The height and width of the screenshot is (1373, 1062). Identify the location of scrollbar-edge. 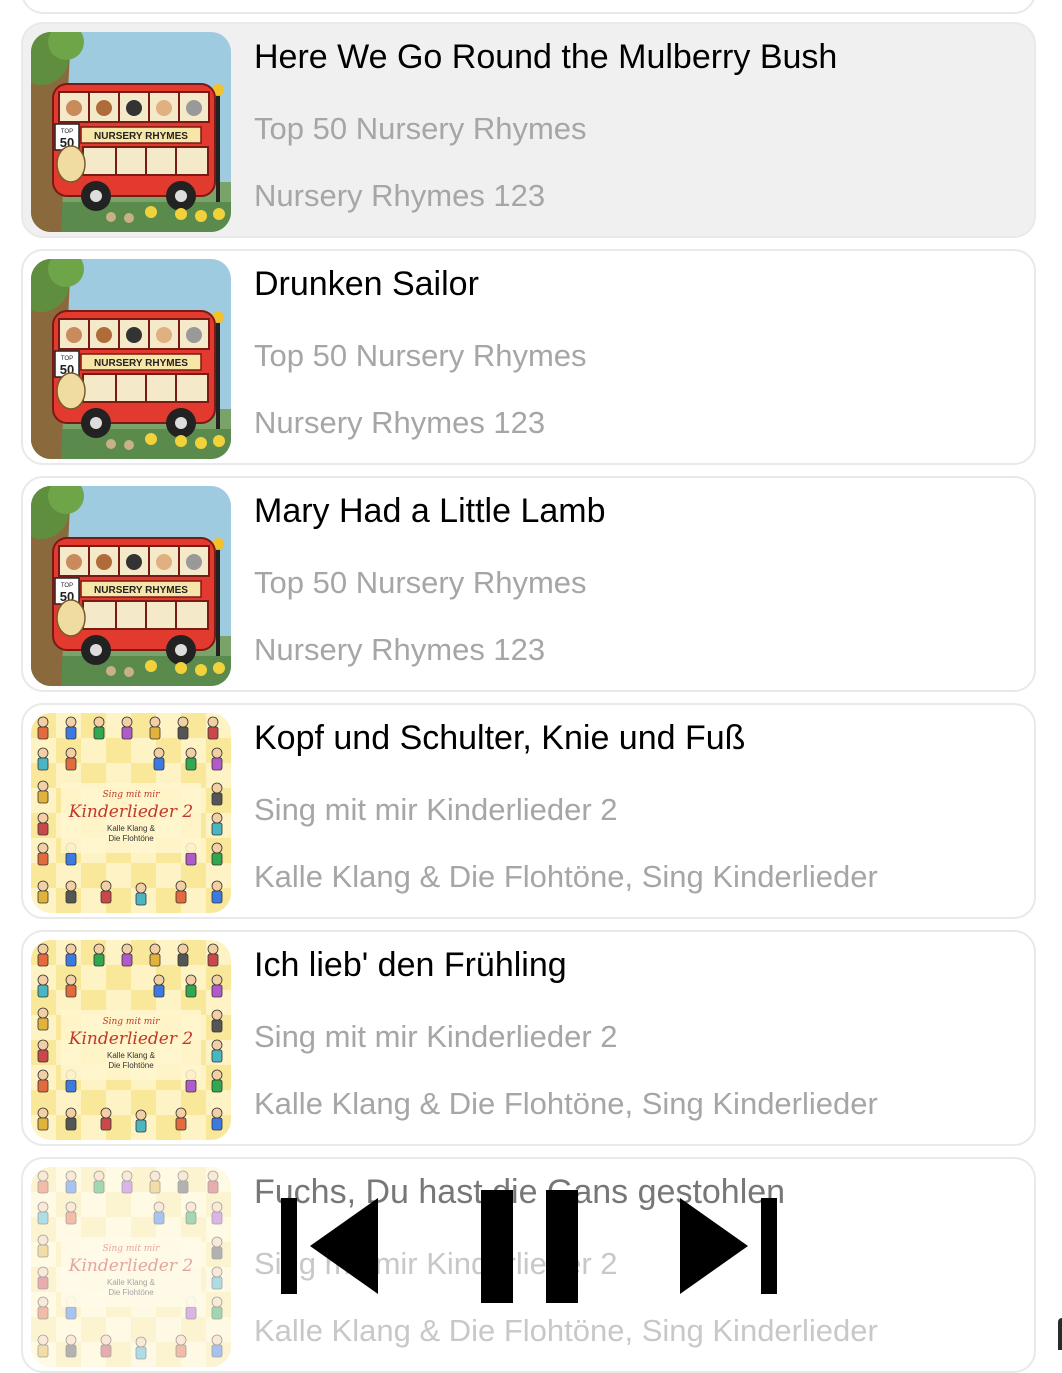
(1060, 1334).